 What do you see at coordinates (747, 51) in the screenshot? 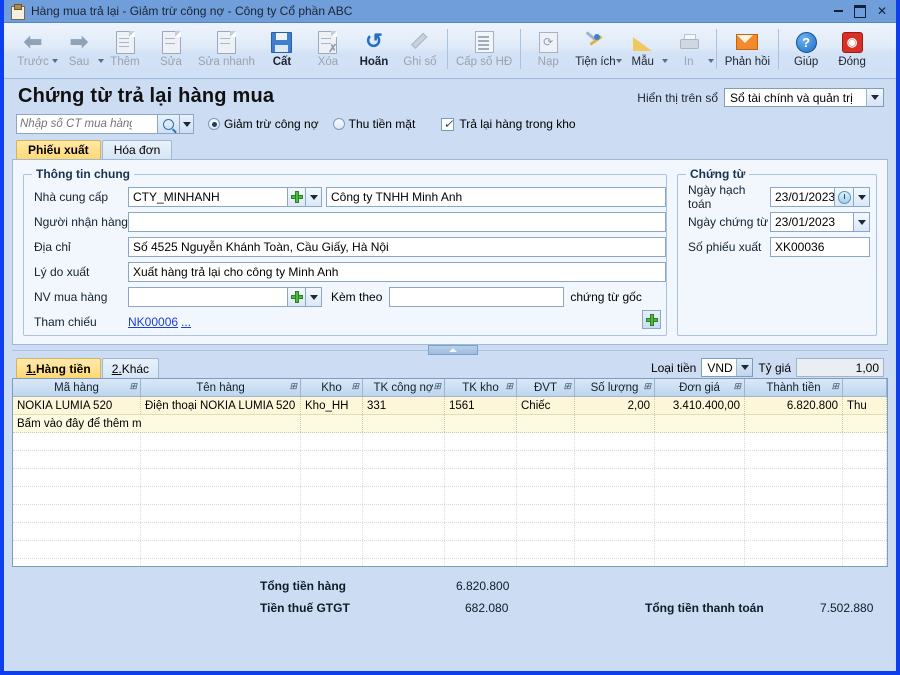
I see `toolbar-button-phan-hoi: Phản hồi` at bounding box center [747, 51].